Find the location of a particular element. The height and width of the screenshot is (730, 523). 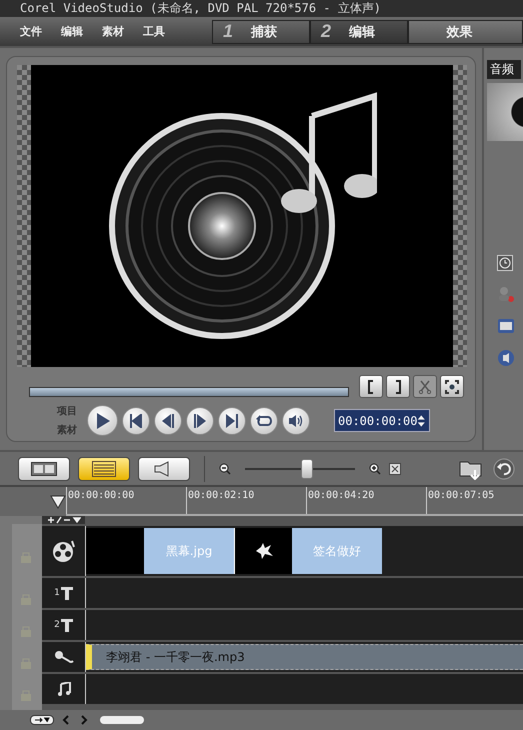

go-to-end-button is located at coordinates (232, 420).